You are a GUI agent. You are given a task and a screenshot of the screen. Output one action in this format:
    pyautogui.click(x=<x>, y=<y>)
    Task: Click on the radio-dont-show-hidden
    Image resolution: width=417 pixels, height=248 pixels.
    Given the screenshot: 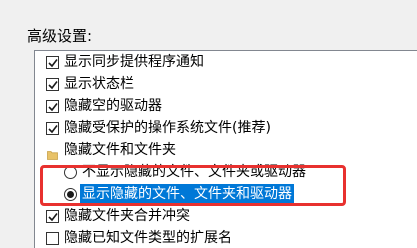 What is the action you would take?
    pyautogui.click(x=70, y=172)
    